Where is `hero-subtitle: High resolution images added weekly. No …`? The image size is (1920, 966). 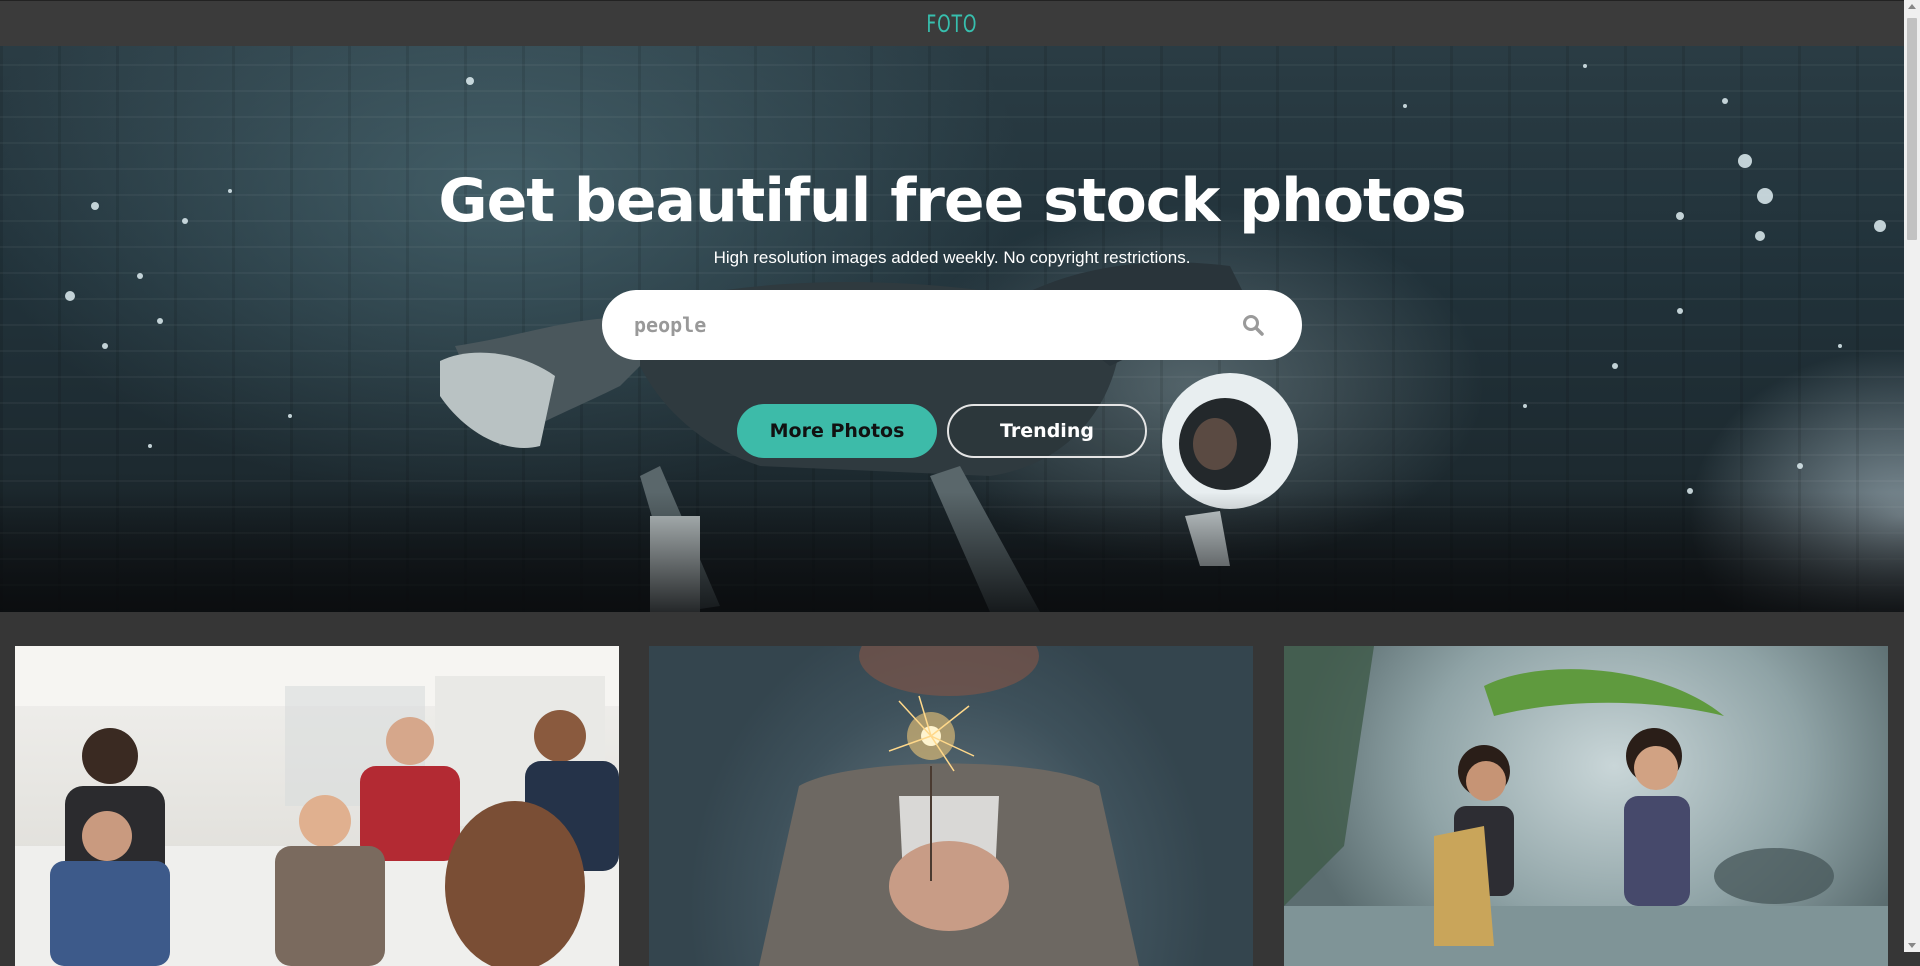
hero-subtitle: High resolution images added weekly. No … is located at coordinates (952, 257).